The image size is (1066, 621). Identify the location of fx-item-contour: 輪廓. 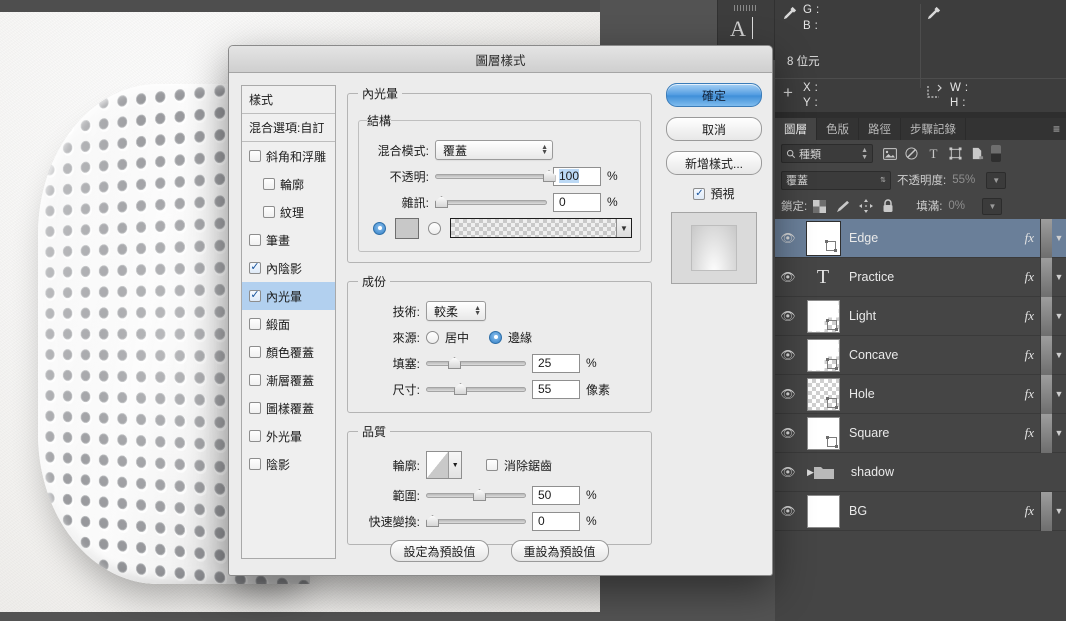
(288, 184).